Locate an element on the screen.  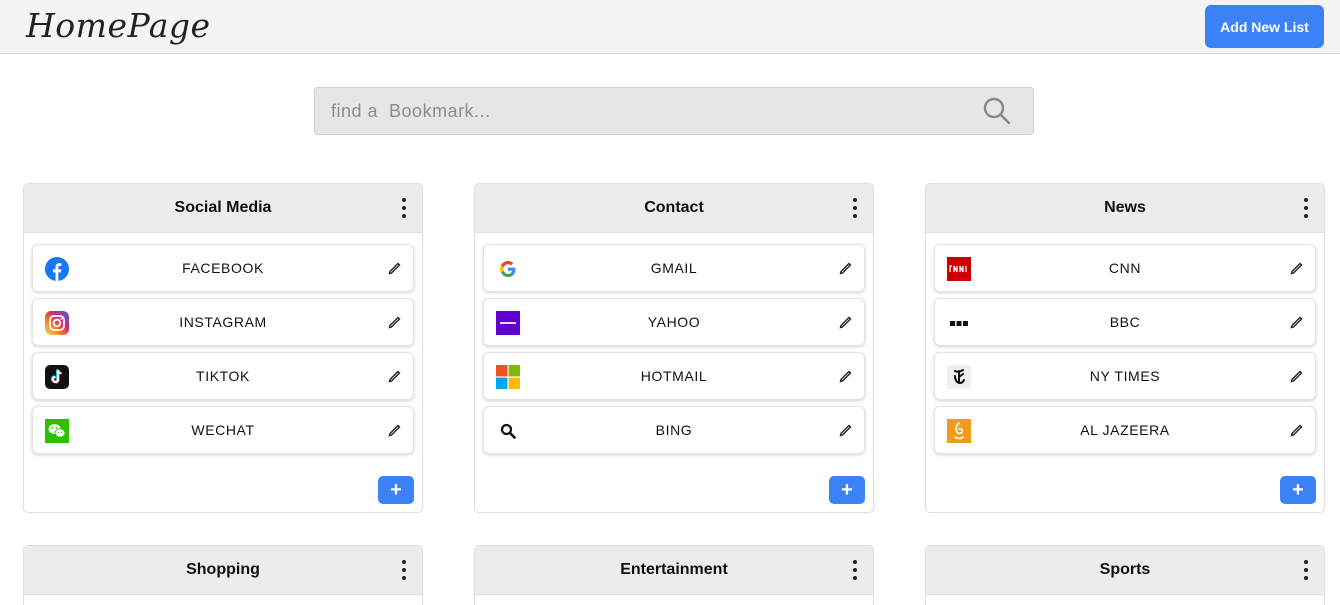
bookmark-list-entertainment: Entertainment is located at coordinates (674, 575).